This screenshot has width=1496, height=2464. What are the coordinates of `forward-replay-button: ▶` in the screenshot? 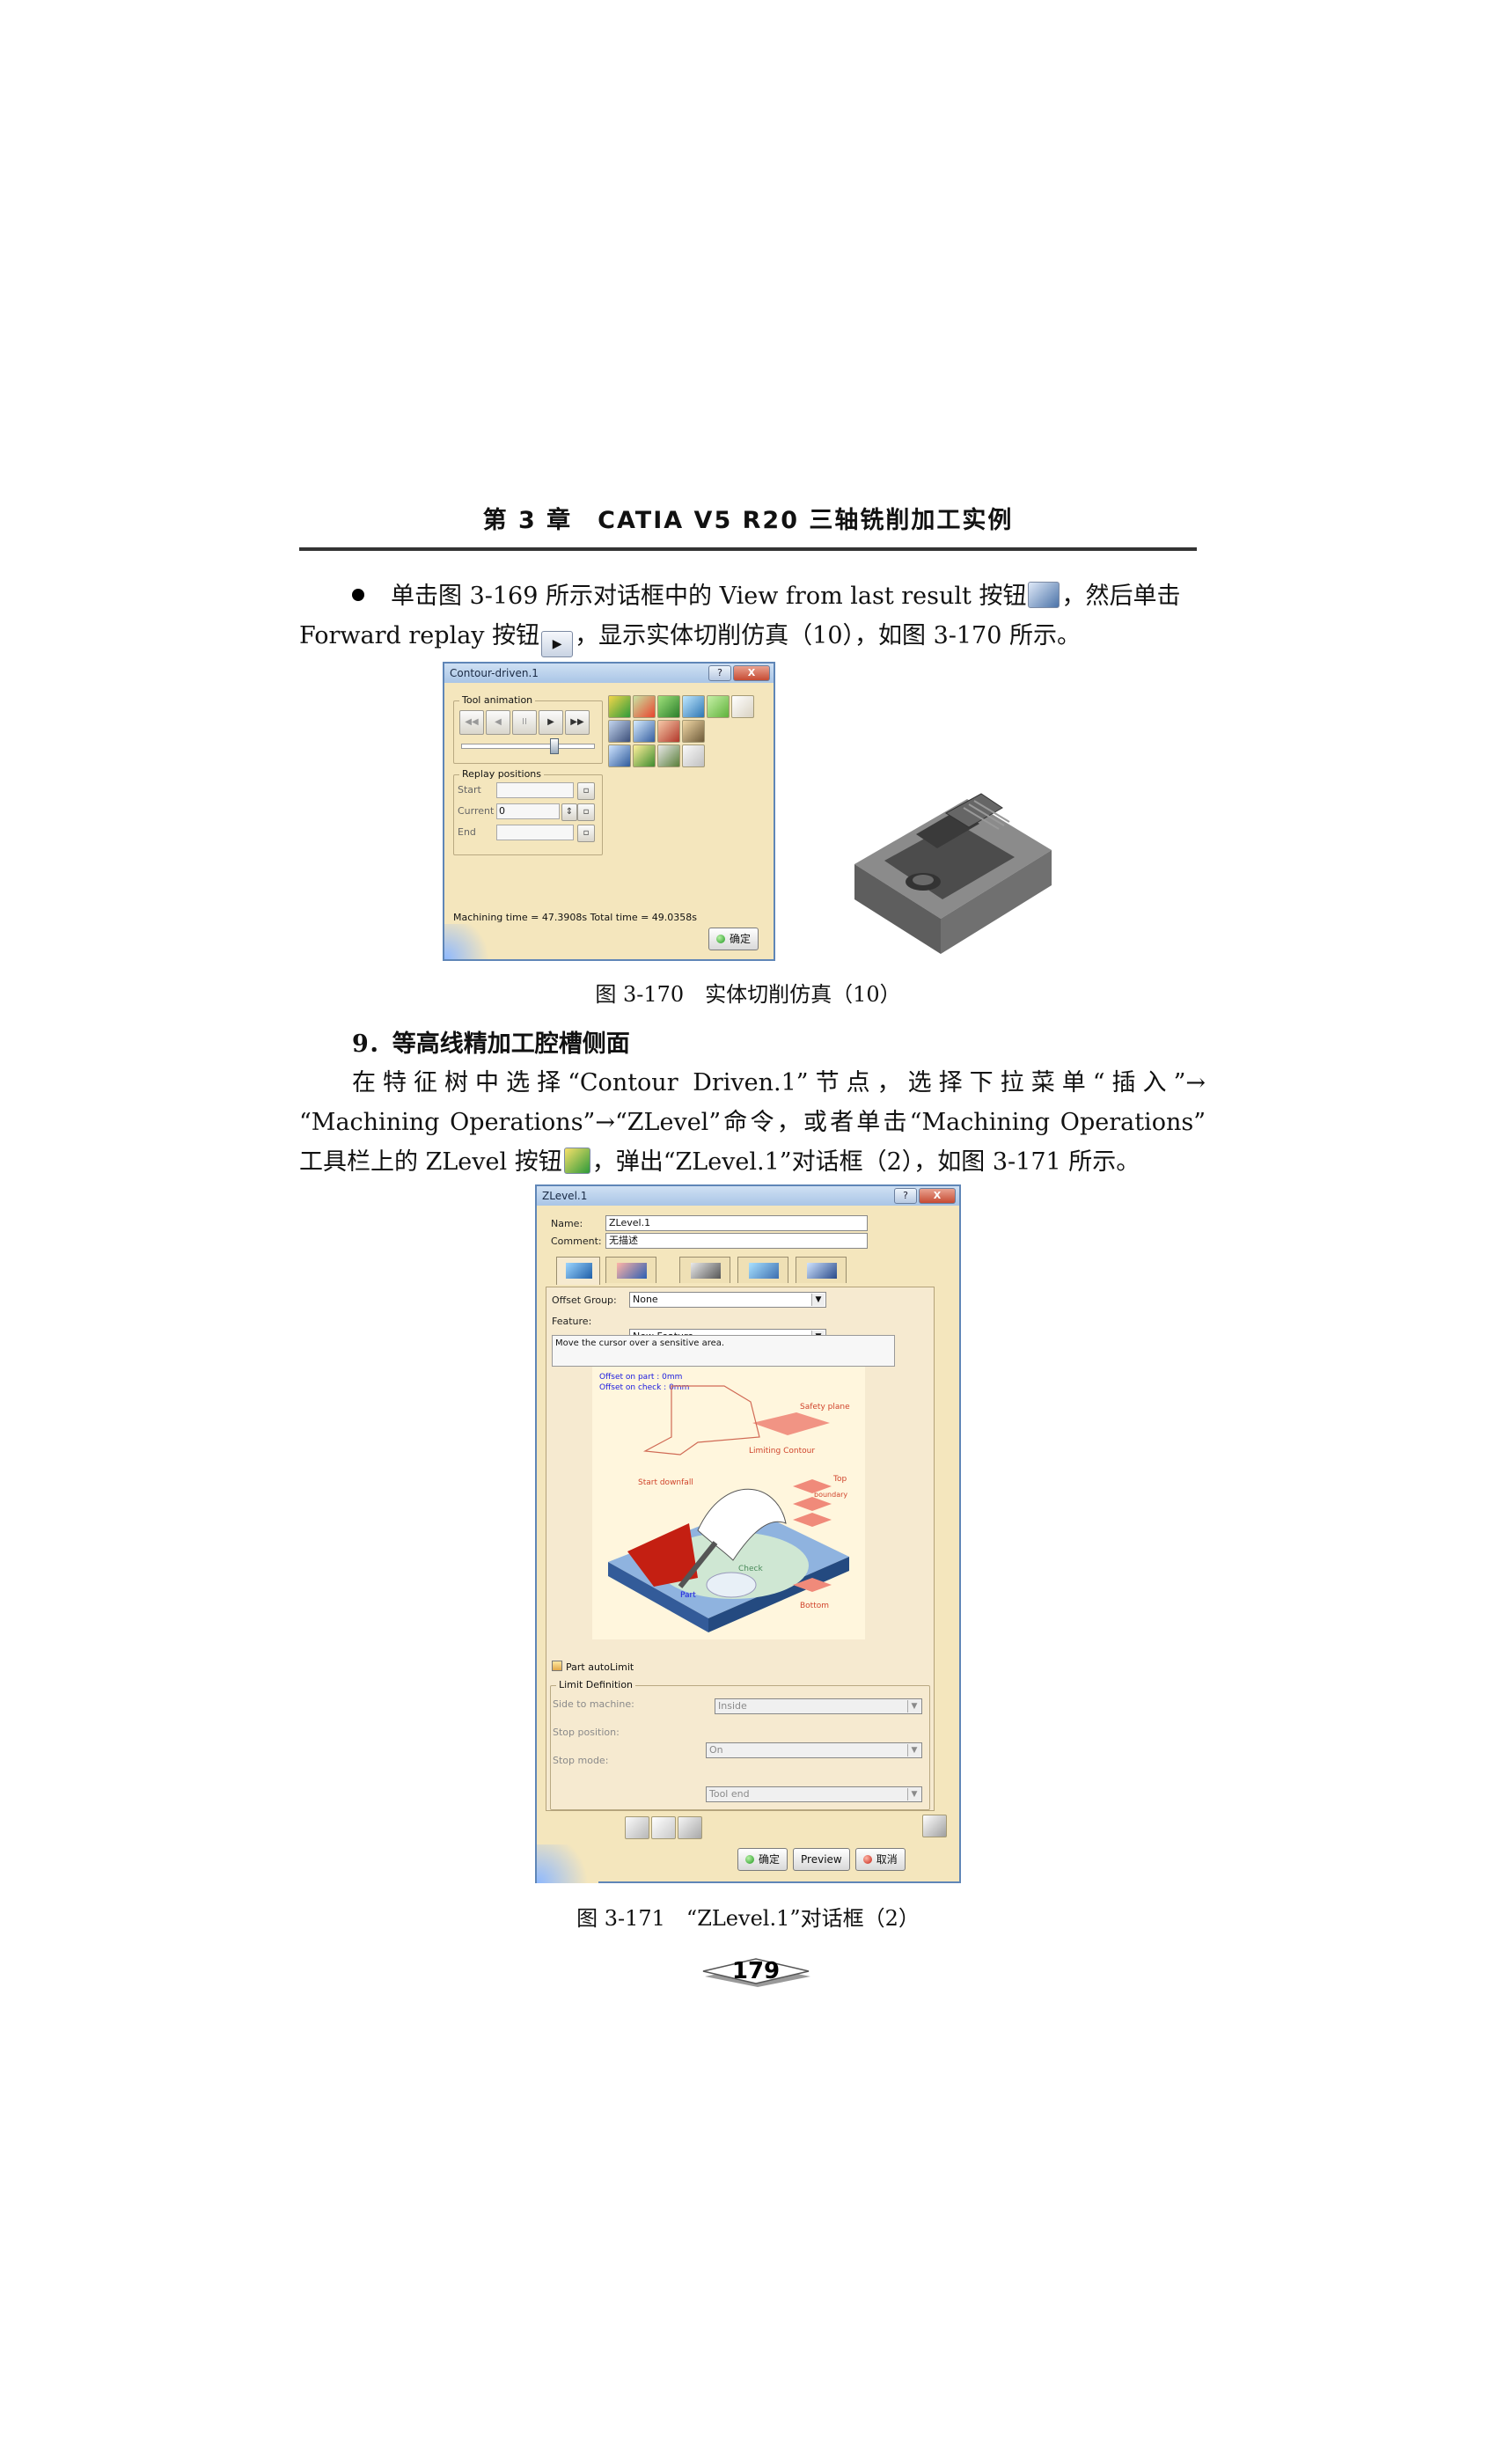 It's located at (551, 723).